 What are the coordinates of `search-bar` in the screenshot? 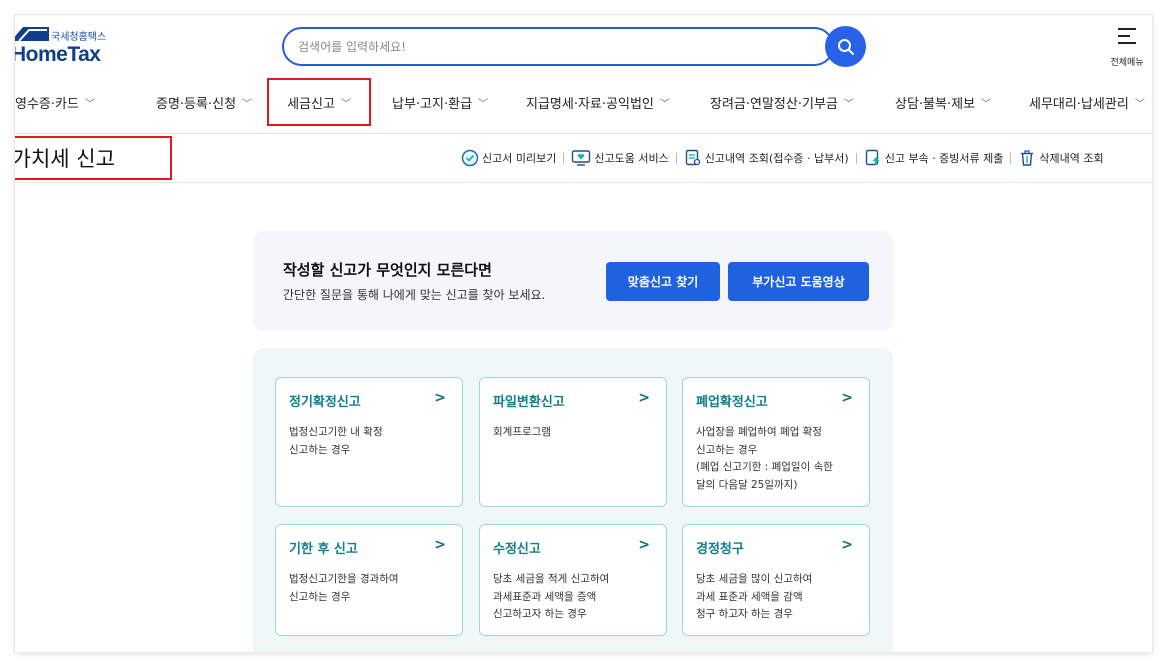 It's located at (558, 46).